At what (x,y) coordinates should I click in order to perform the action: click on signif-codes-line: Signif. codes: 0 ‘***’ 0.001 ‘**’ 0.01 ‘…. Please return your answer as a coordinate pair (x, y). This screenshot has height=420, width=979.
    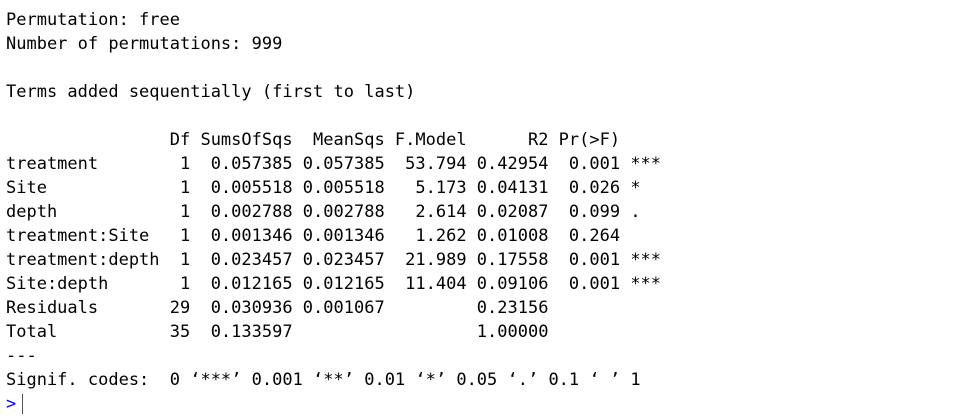
    Looking at the image, I should click on (323, 380).